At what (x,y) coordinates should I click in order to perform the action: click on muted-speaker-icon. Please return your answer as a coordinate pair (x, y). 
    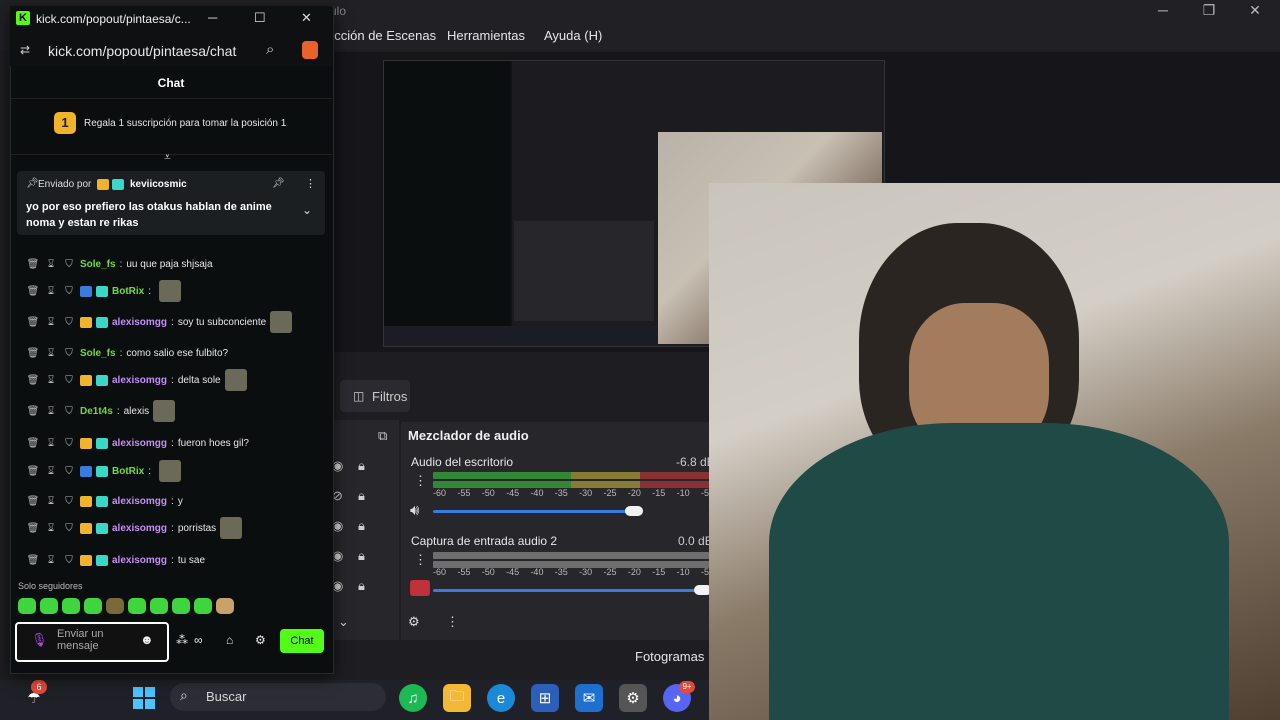
    Looking at the image, I should click on (420, 588).